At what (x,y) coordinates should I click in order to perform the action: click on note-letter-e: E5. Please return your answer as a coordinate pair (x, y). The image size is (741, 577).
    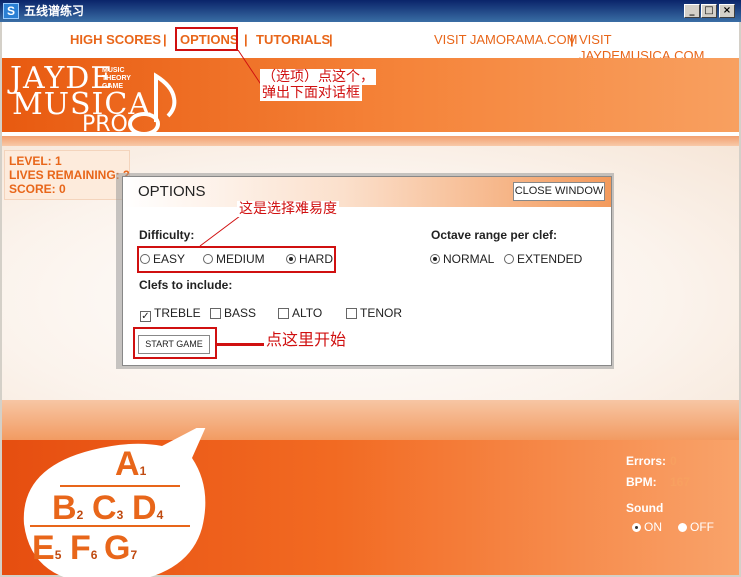
    Looking at the image, I should click on (46, 548).